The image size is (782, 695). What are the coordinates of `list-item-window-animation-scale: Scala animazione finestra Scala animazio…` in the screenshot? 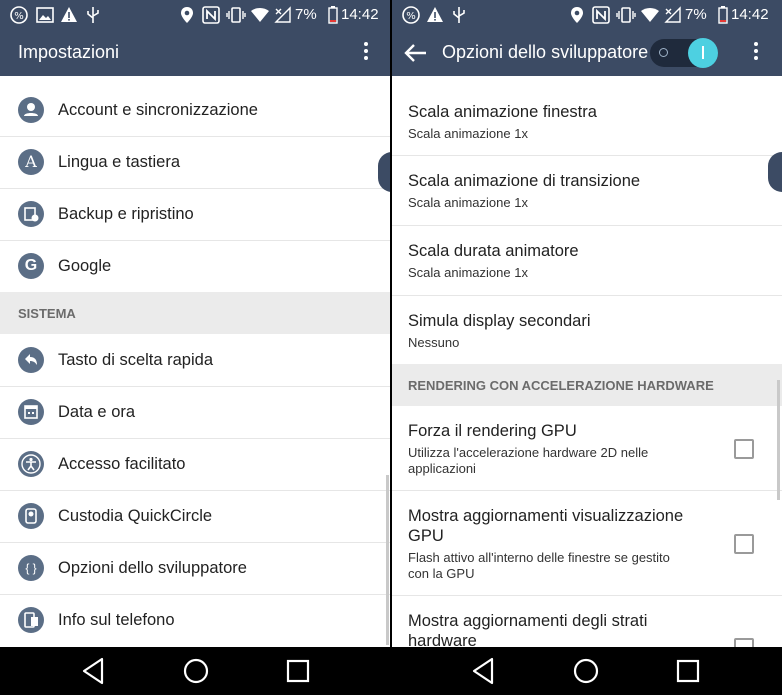 It's located at (587, 121).